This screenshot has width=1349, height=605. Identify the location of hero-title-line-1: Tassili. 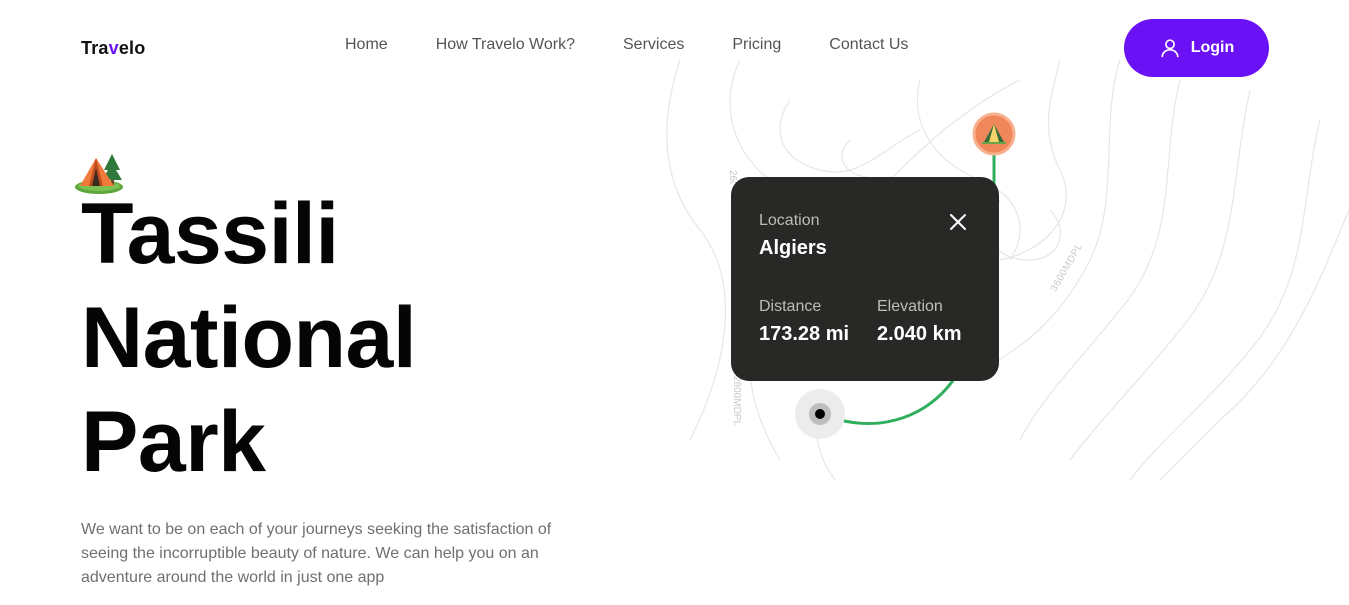
(210, 234).